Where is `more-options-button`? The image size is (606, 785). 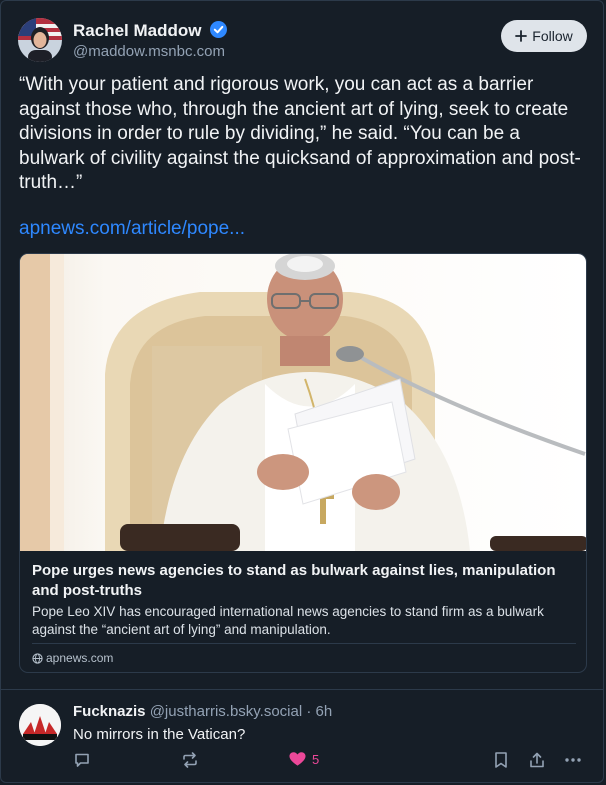 more-options-button is located at coordinates (573, 760).